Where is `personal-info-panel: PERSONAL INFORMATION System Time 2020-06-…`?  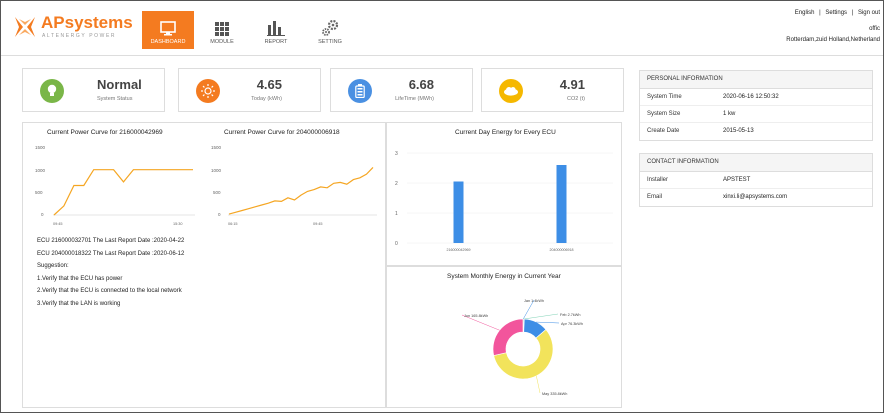 personal-info-panel: PERSONAL INFORMATION System Time 2020-06-… is located at coordinates (756, 105).